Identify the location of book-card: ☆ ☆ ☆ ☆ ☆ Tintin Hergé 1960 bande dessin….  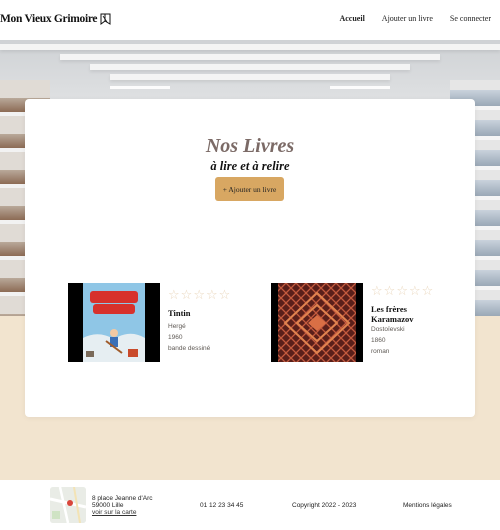
(153, 322).